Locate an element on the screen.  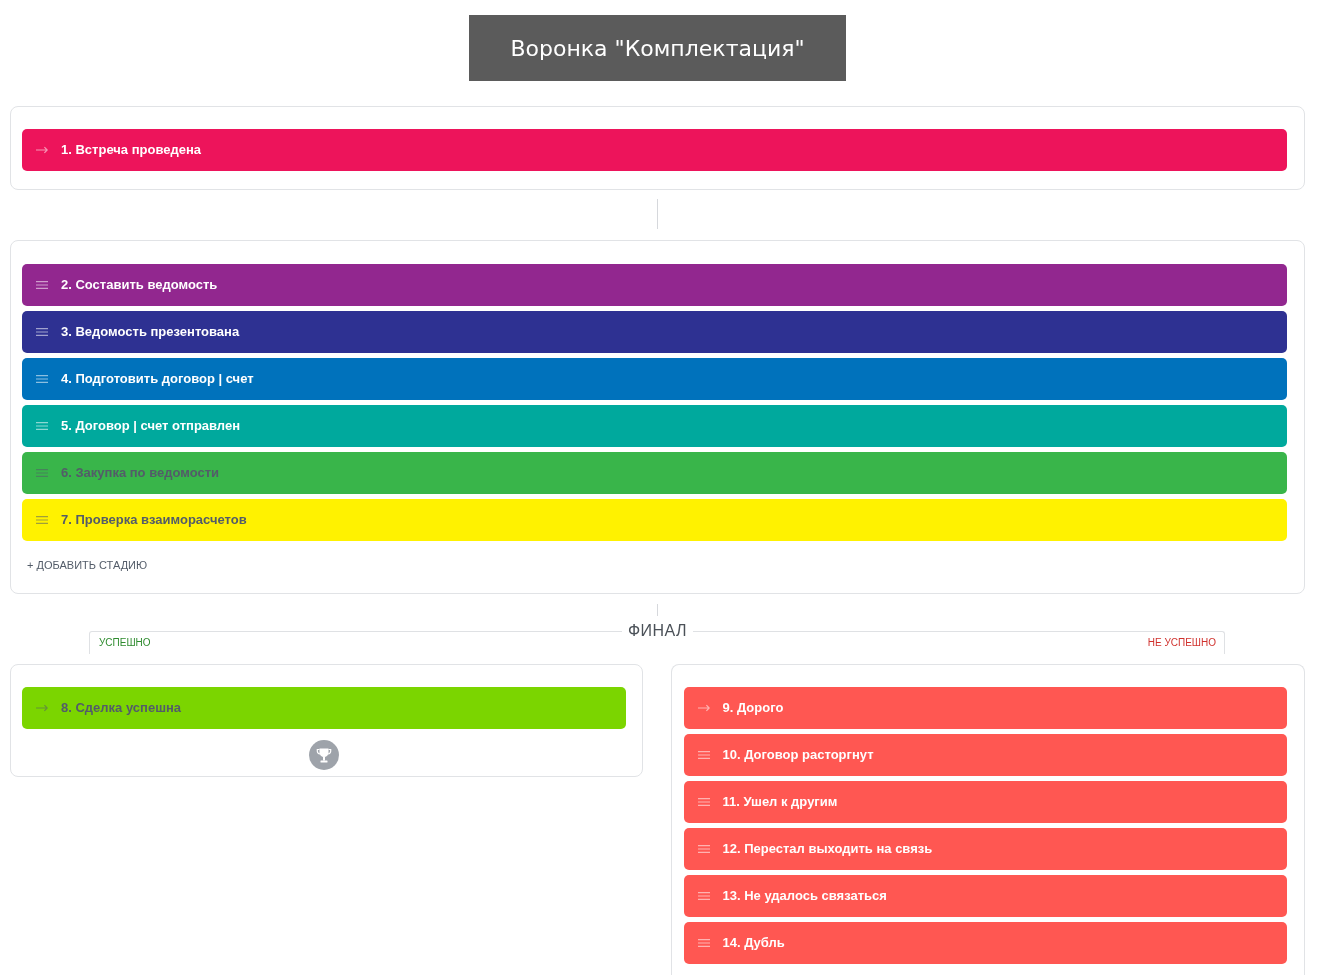
stage-name: 12. Перестал выходить на связь is located at coordinates (827, 849).